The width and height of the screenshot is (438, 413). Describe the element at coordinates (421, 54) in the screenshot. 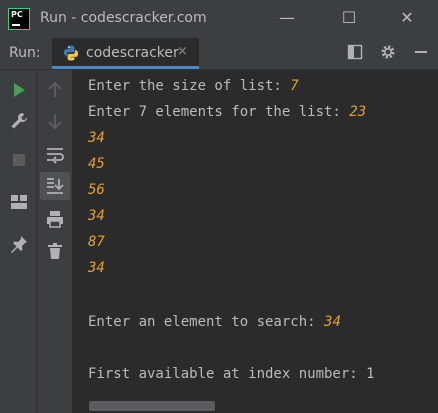

I see `hide-panel-icon` at that location.